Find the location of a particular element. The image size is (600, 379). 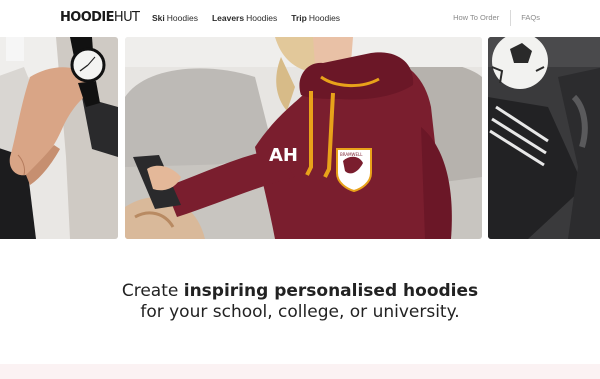

nav-item-trip-hoodies: Trip Hoodies is located at coordinates (315, 18).